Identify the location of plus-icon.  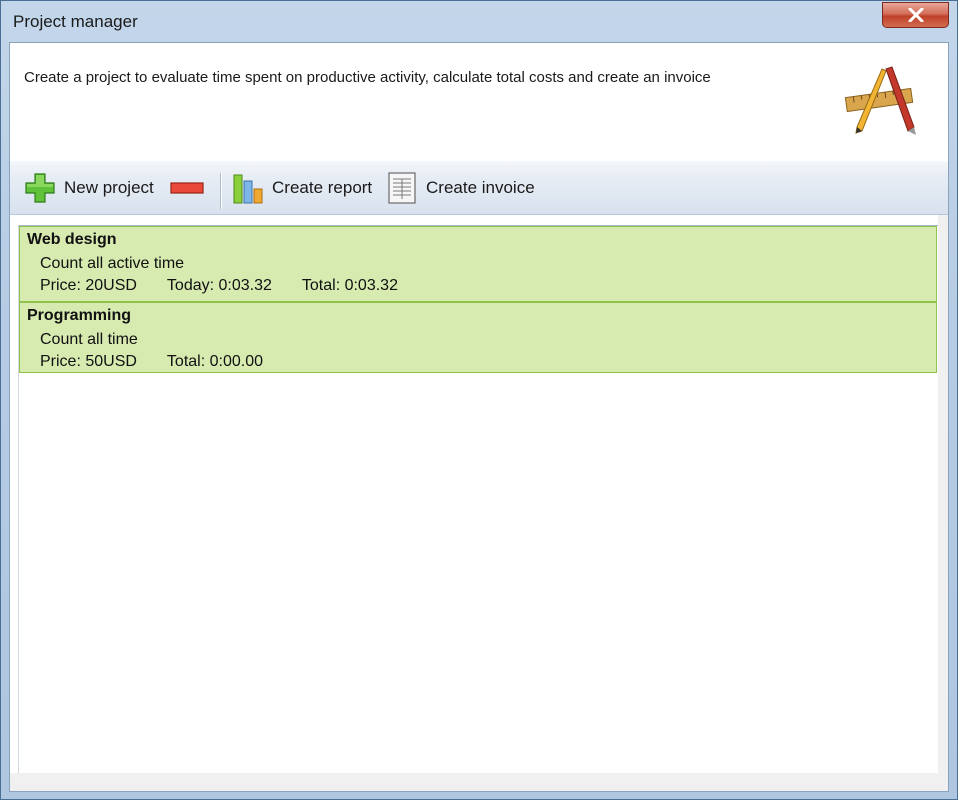
(40, 188).